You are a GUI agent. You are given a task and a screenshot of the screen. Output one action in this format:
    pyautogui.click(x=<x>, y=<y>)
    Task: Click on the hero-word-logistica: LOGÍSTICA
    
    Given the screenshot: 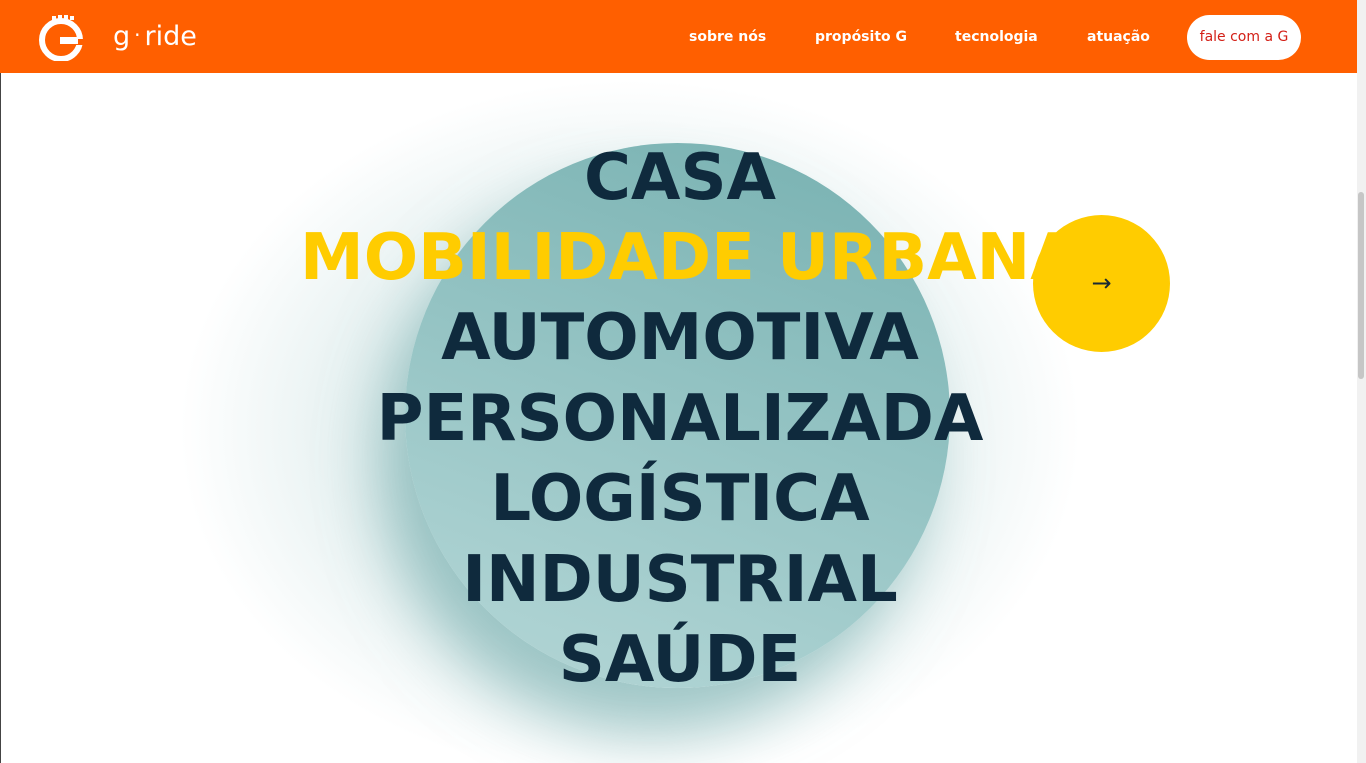 What is the action you would take?
    pyautogui.click(x=680, y=499)
    